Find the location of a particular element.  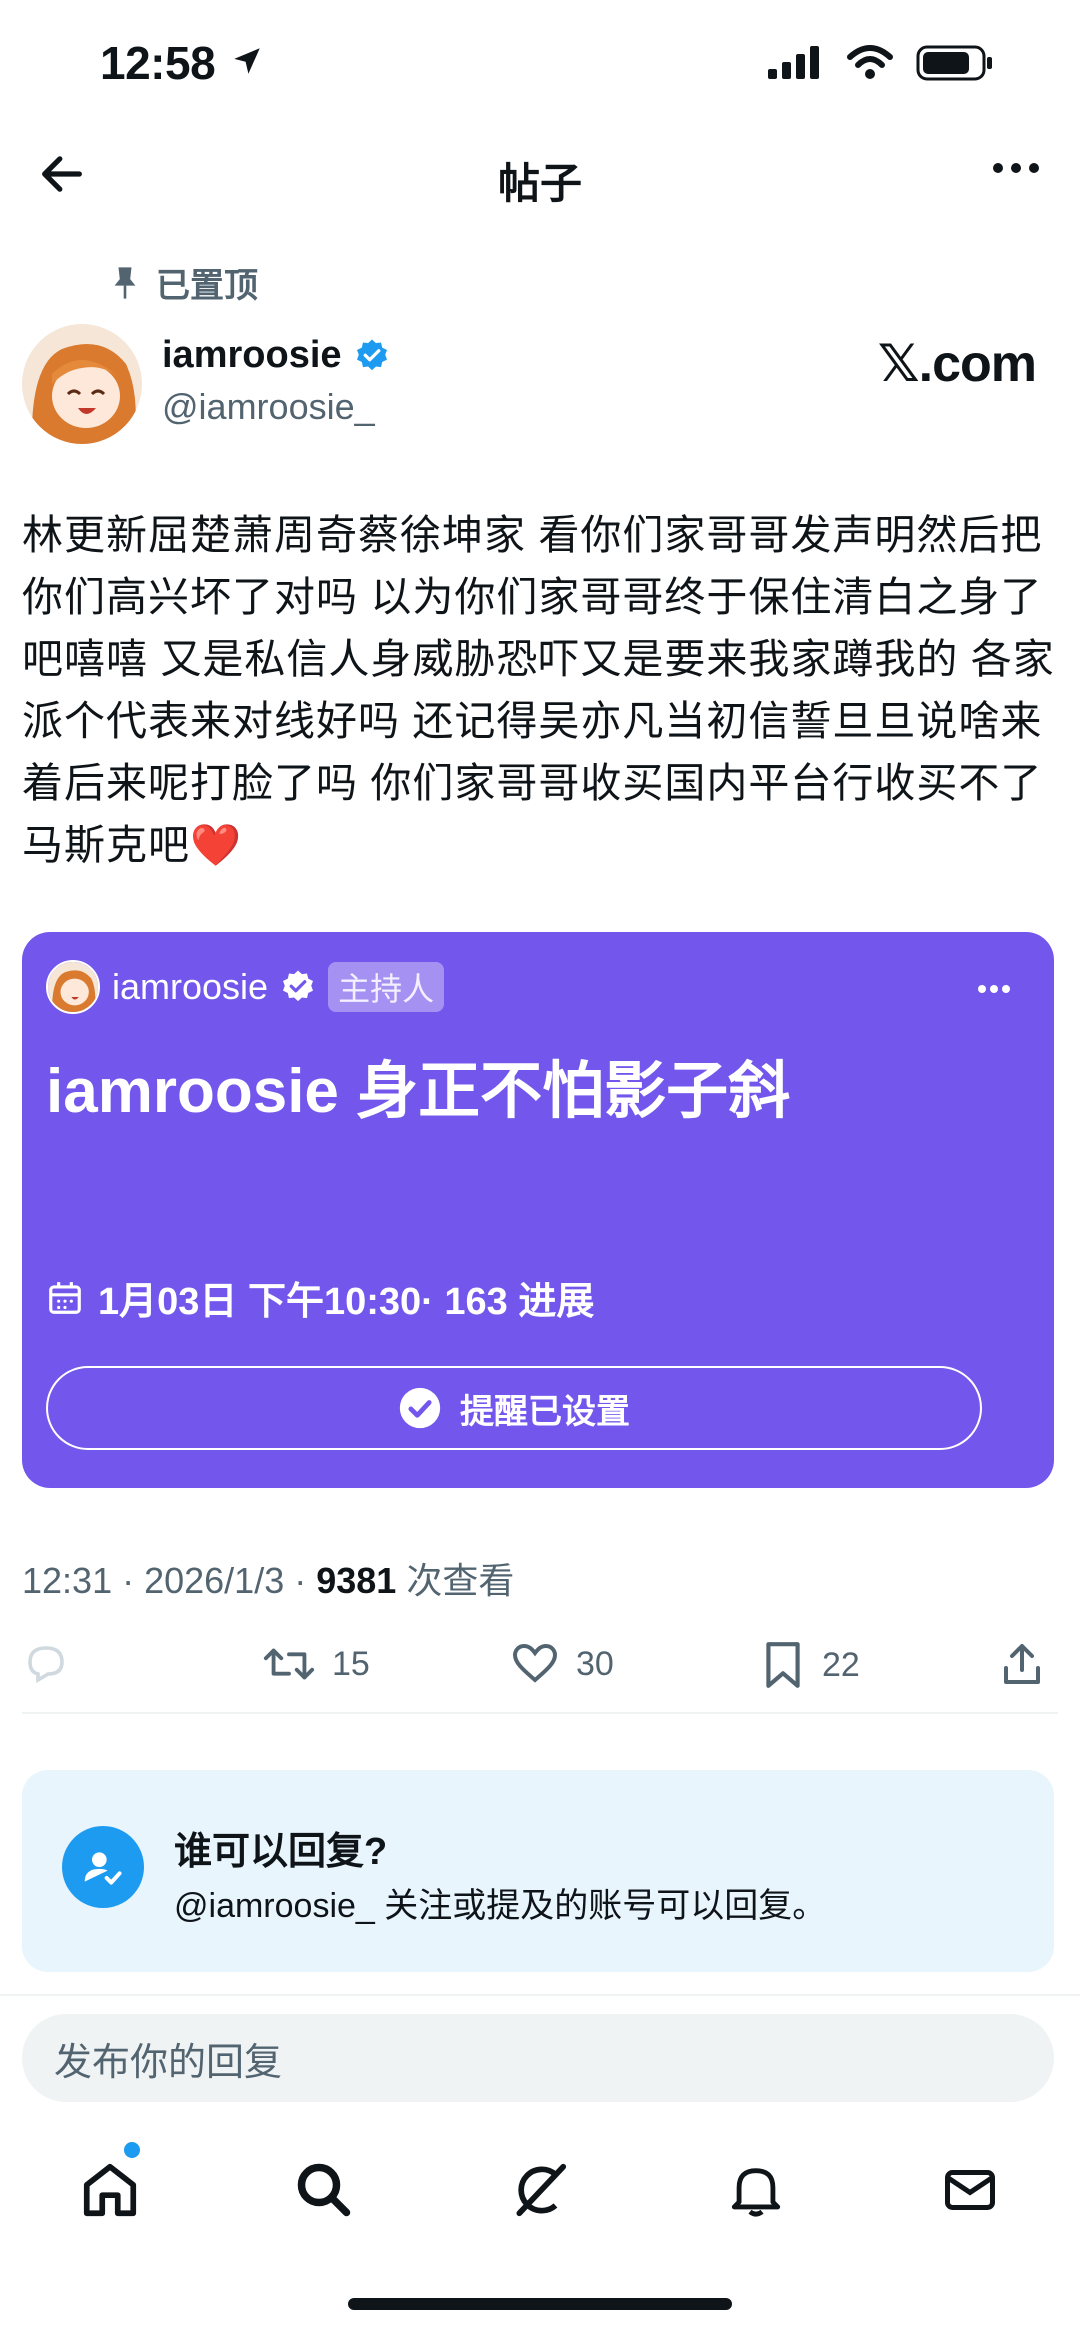

search-icon is located at coordinates (324, 2190).